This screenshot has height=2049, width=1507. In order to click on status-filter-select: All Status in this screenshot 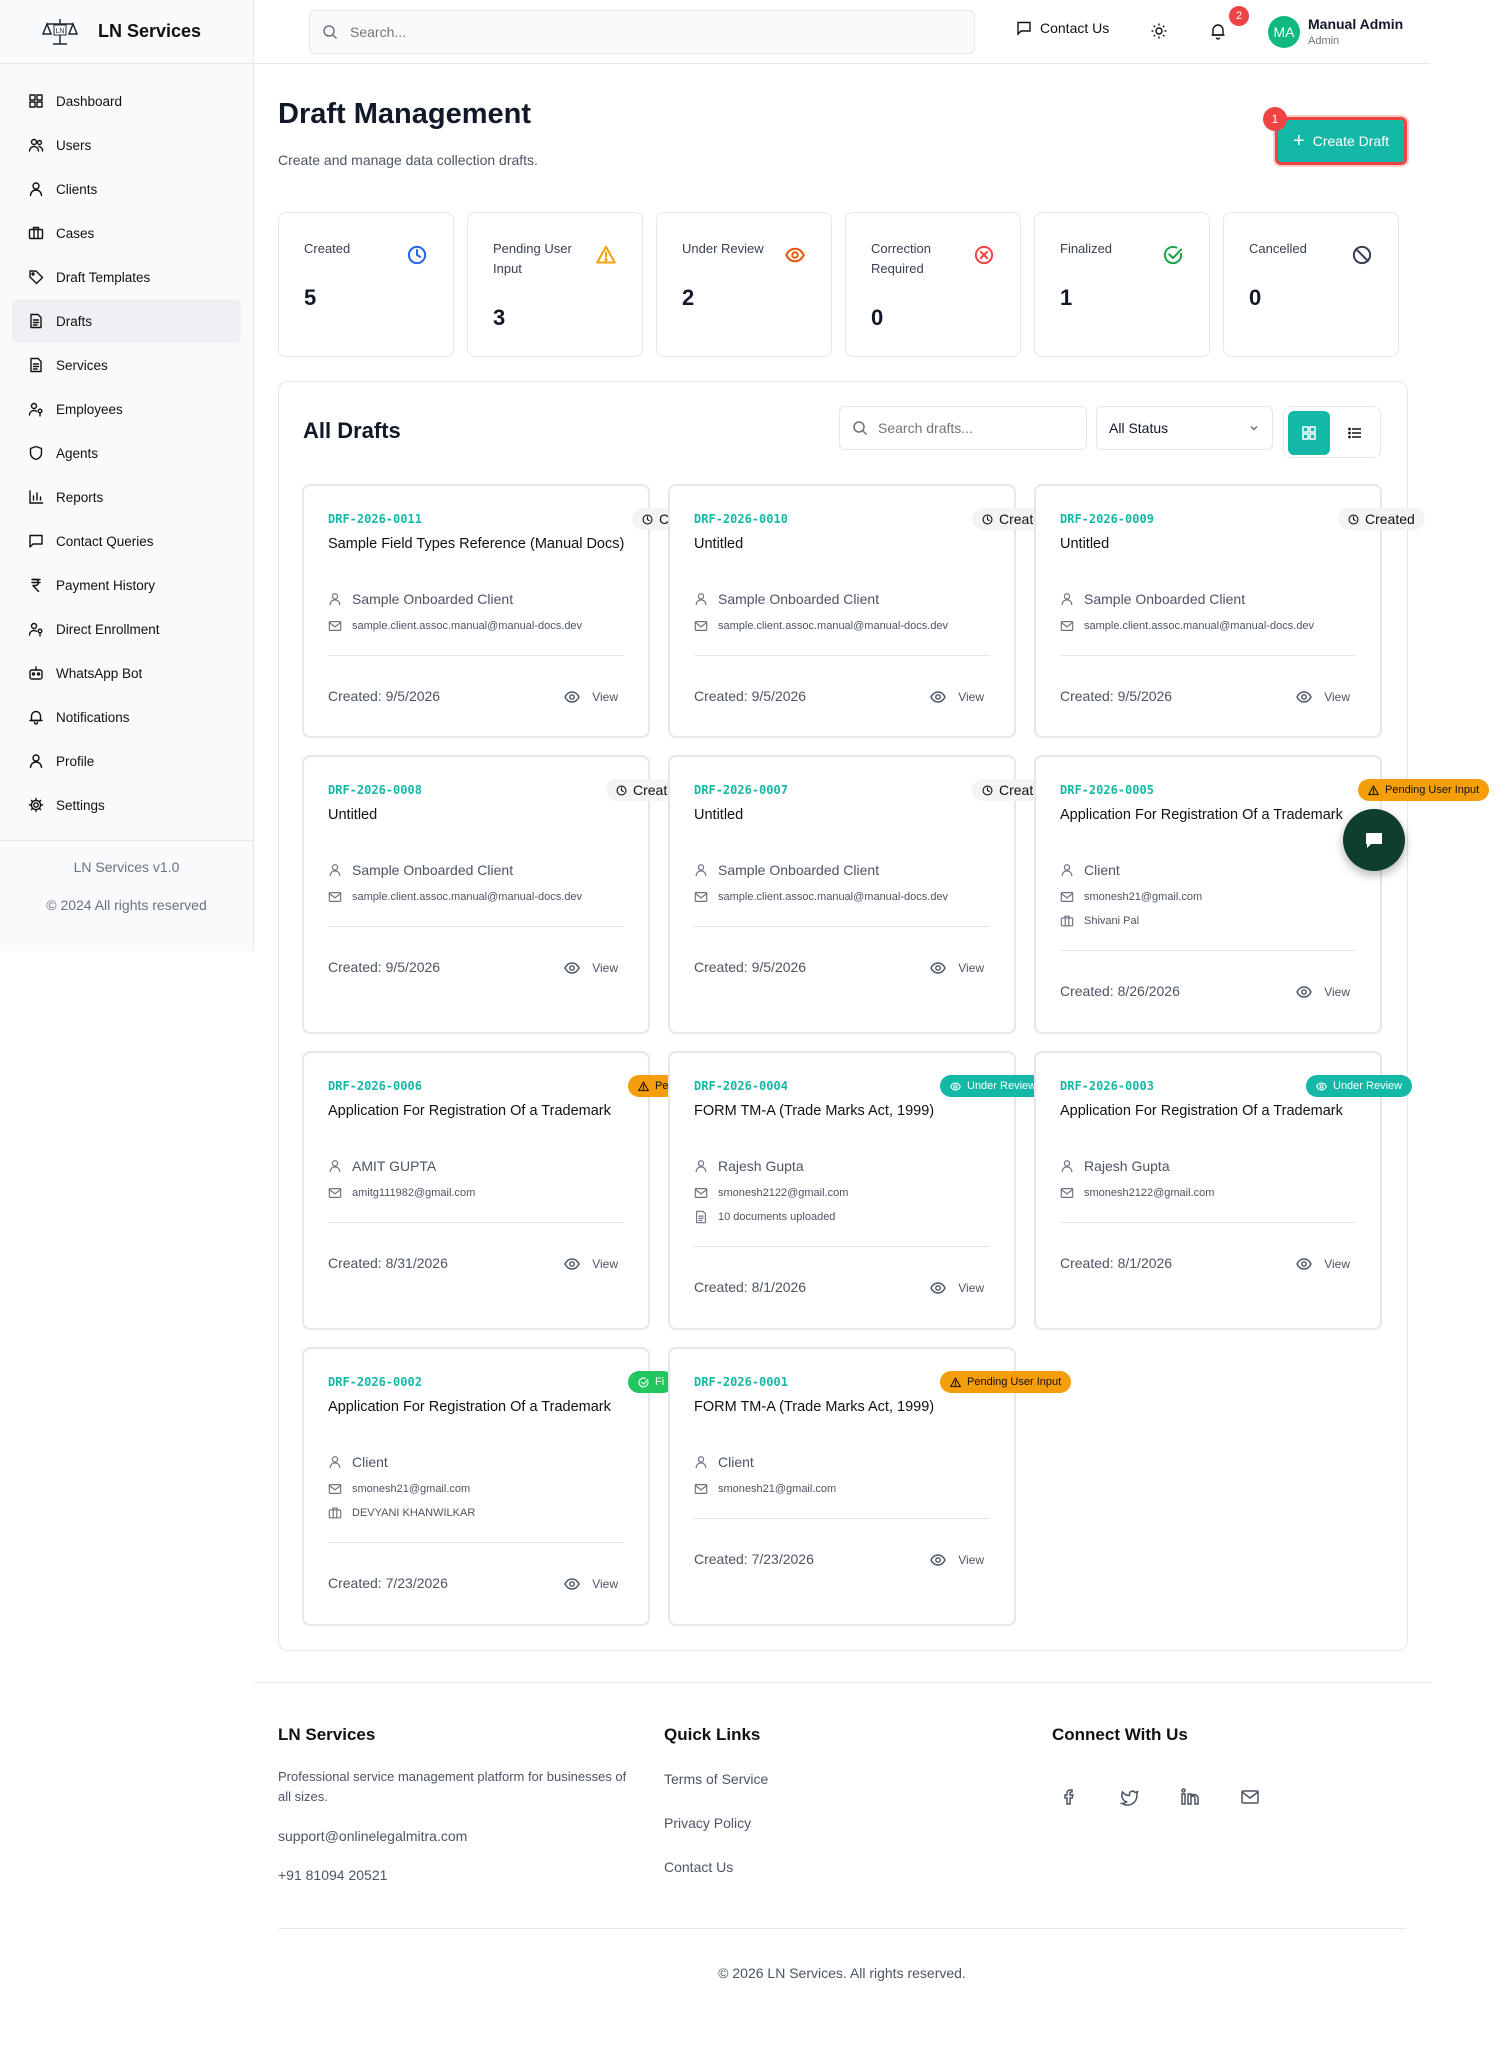, I will do `click(1184, 428)`.